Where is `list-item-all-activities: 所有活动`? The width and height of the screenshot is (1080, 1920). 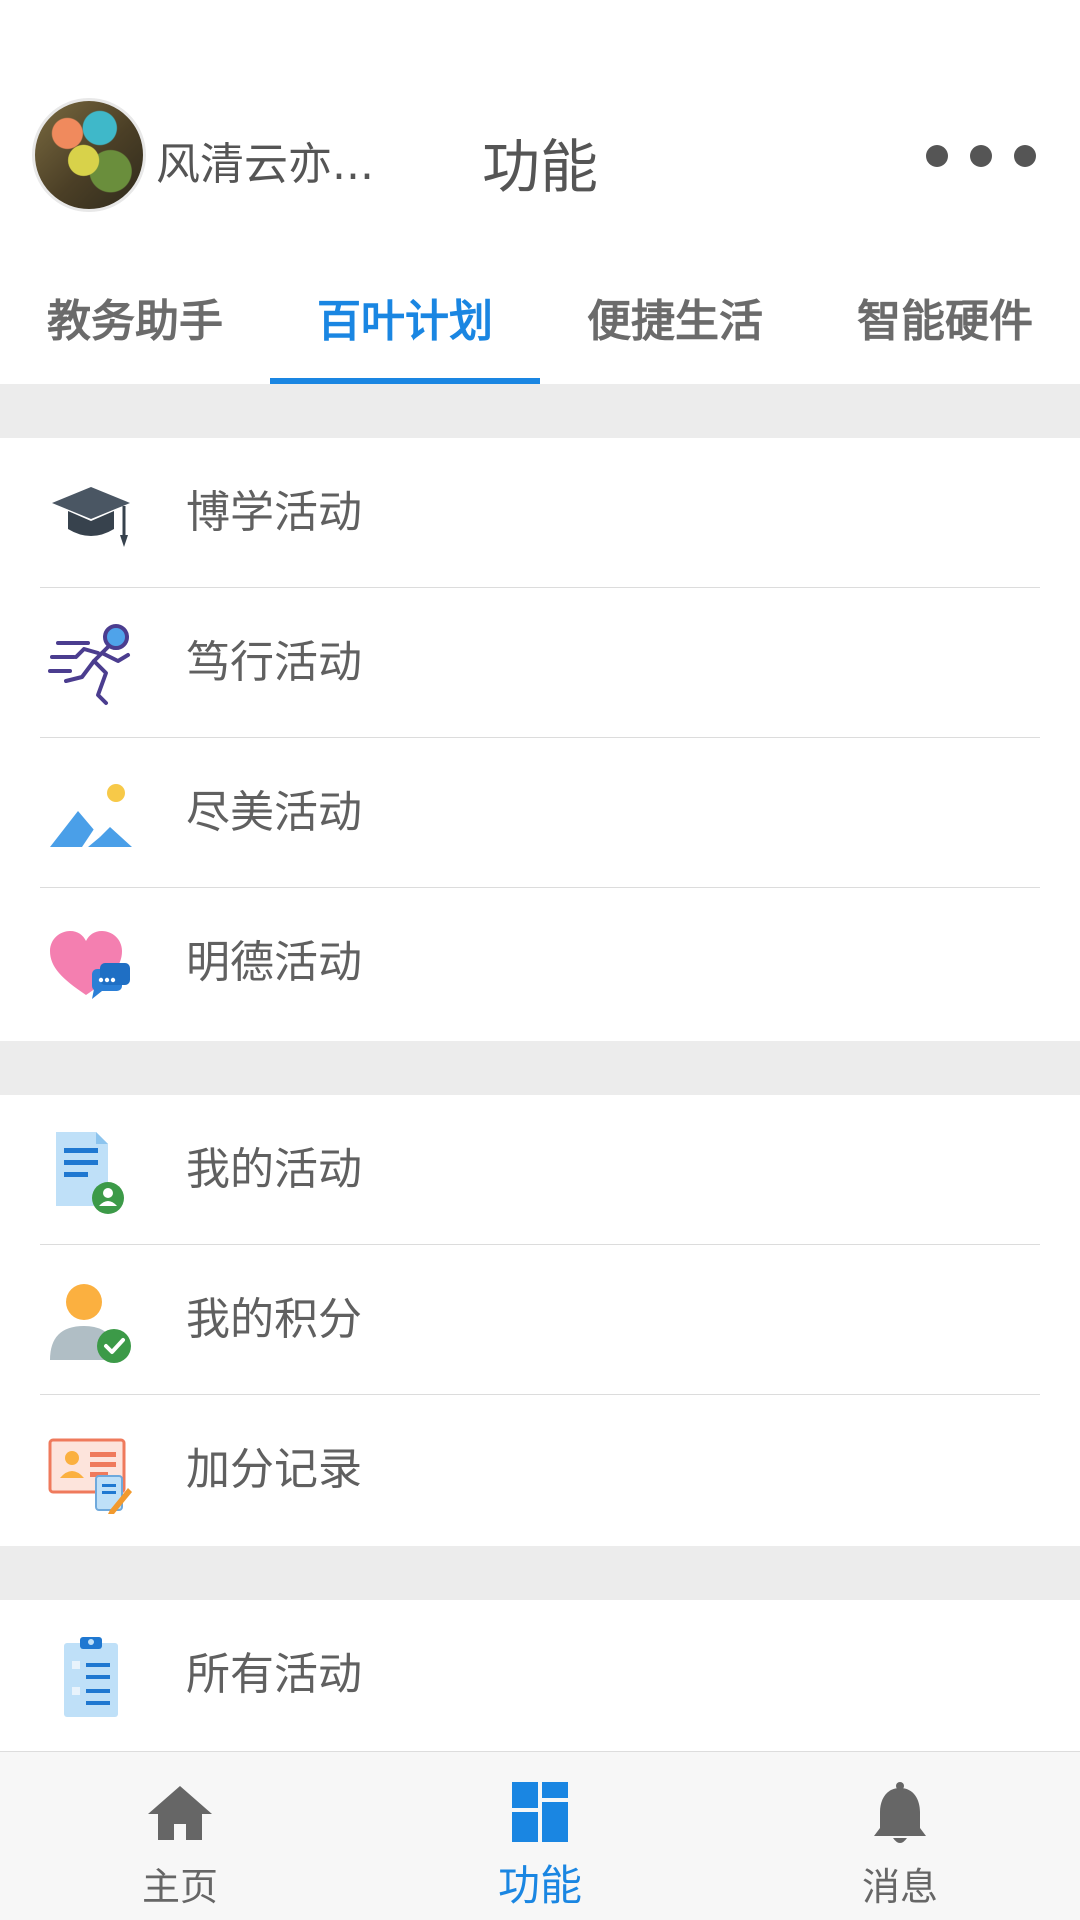 list-item-all-activities: 所有活动 is located at coordinates (540, 1675).